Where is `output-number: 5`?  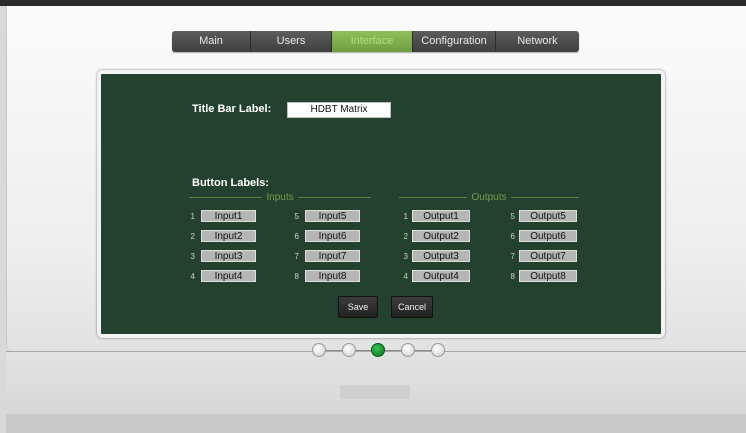 output-number: 5 is located at coordinates (512, 216).